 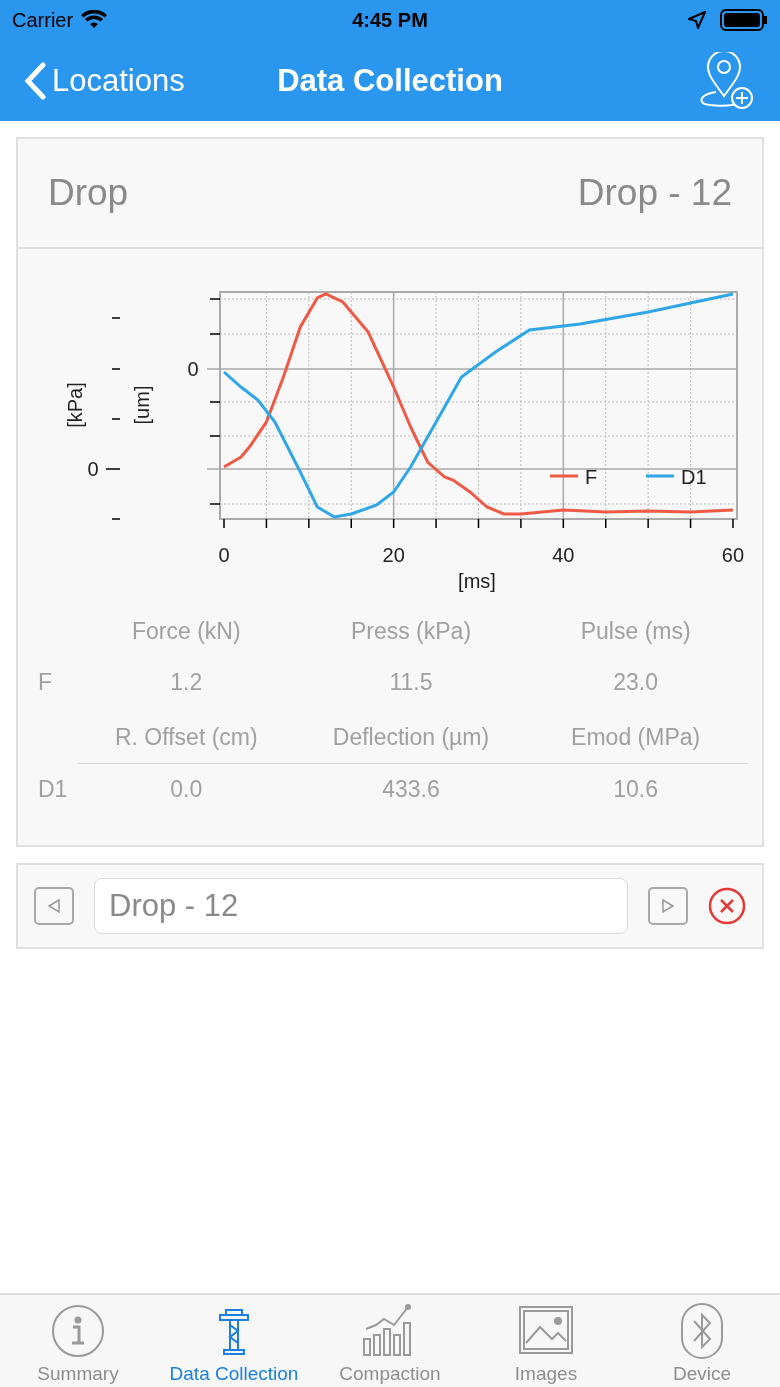 I want to click on value-cell-text: 11.5, so click(x=411, y=682).